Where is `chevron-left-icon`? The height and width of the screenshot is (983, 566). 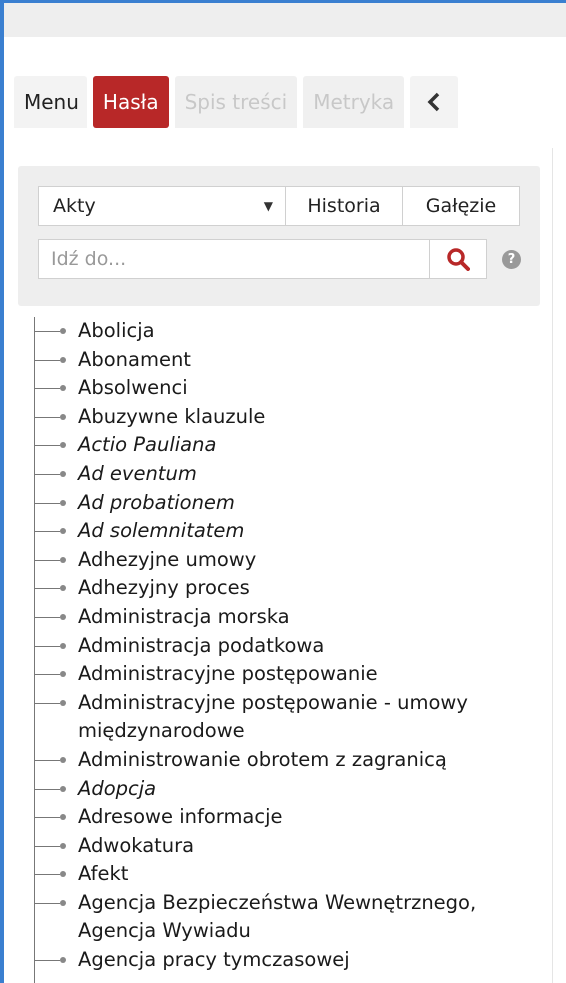
chevron-left-icon is located at coordinates (433, 102).